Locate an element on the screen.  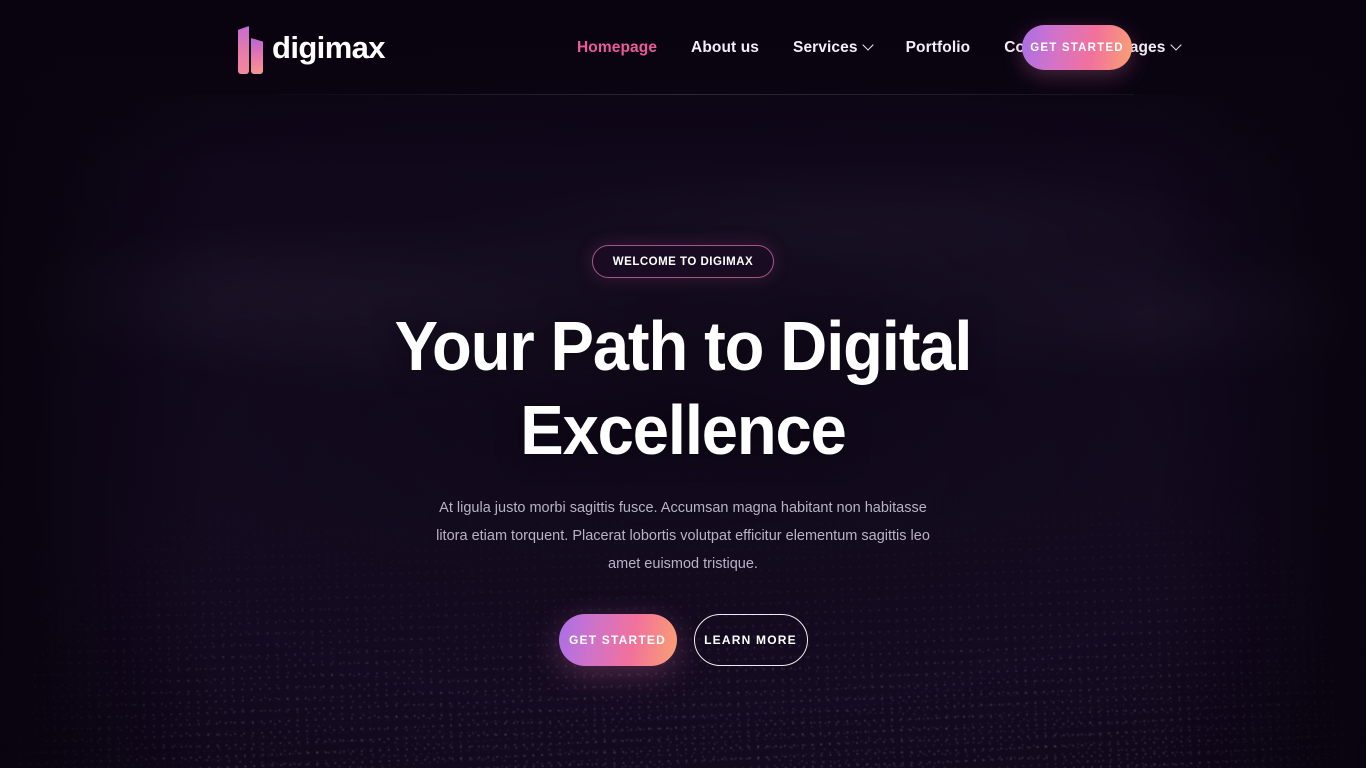
welcome-badge: WELCOME TO DIGIMAX is located at coordinates (683, 261).